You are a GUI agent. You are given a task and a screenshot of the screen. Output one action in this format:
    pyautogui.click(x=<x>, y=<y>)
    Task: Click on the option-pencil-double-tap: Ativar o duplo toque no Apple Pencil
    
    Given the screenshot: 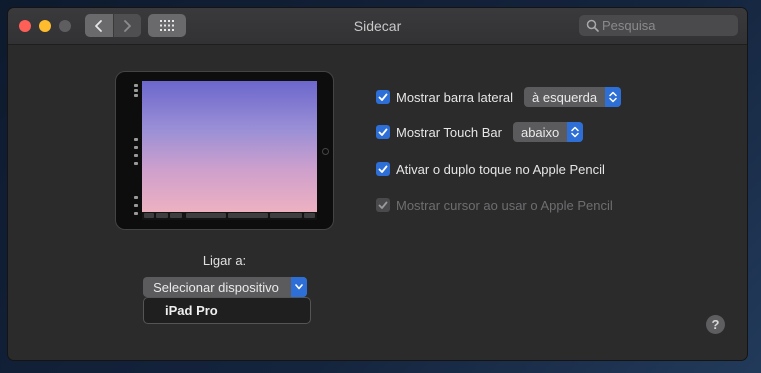 What is the action you would take?
    pyautogui.click(x=490, y=169)
    